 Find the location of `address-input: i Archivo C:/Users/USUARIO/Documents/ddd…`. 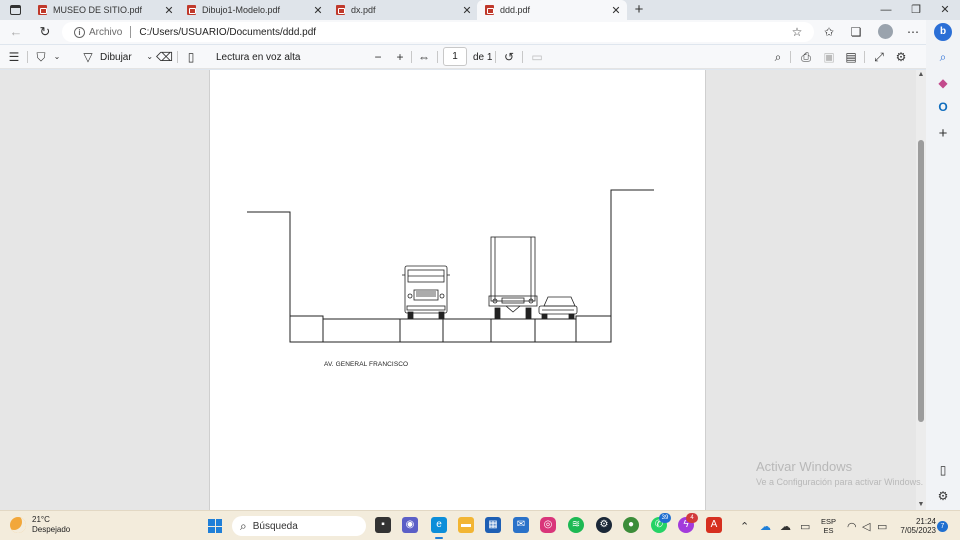

address-input: i Archivo C:/Users/USUARIO/Documents/ddd… is located at coordinates (438, 32).